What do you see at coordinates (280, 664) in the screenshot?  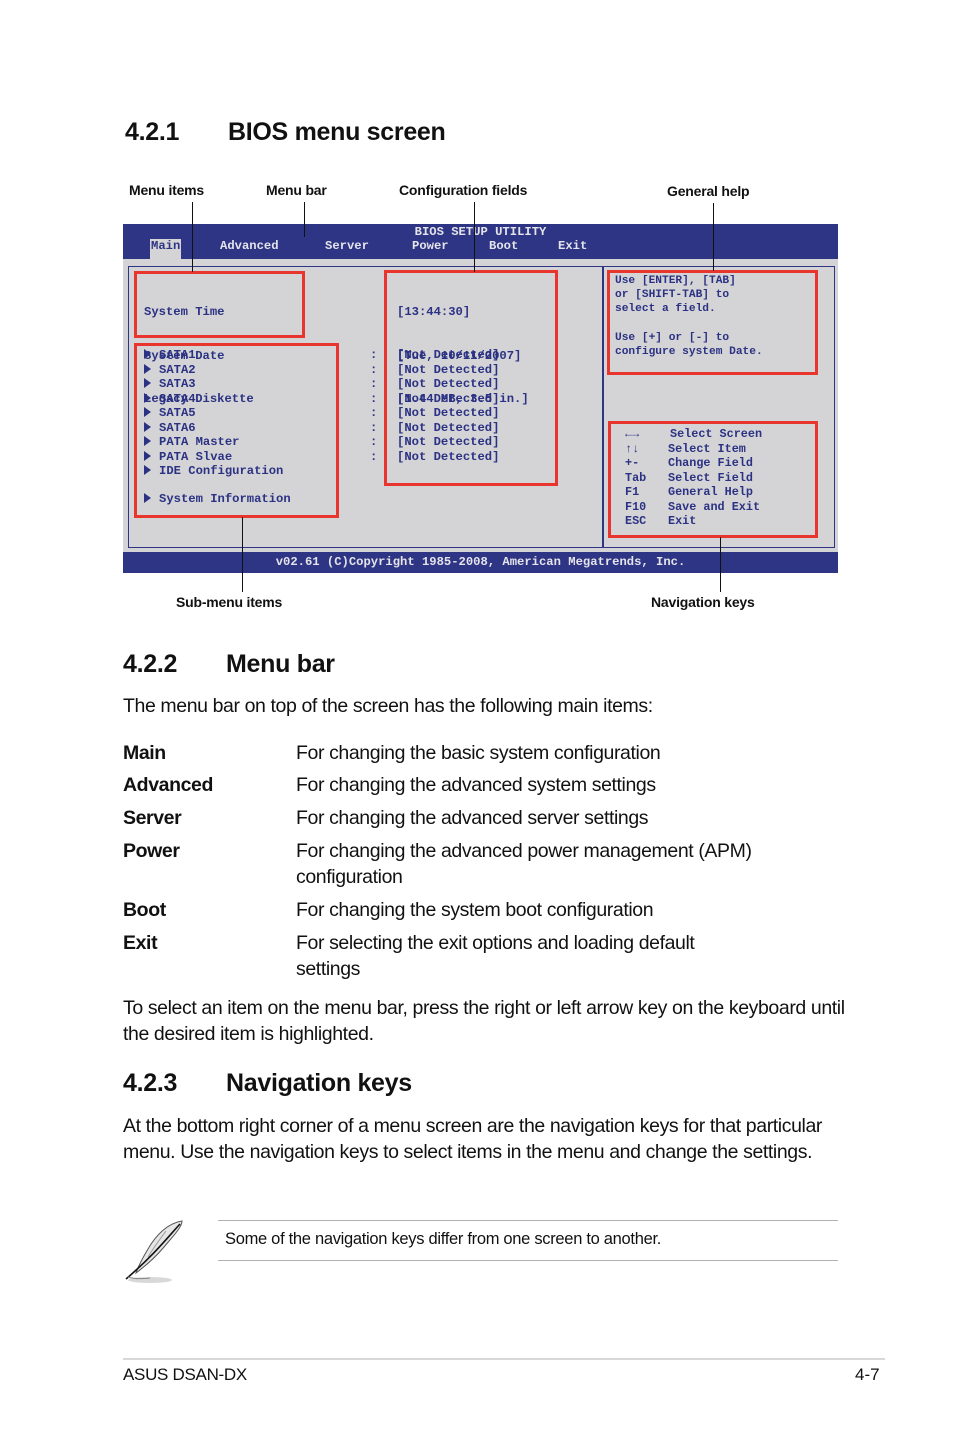 I see `section-title: Menu bar` at bounding box center [280, 664].